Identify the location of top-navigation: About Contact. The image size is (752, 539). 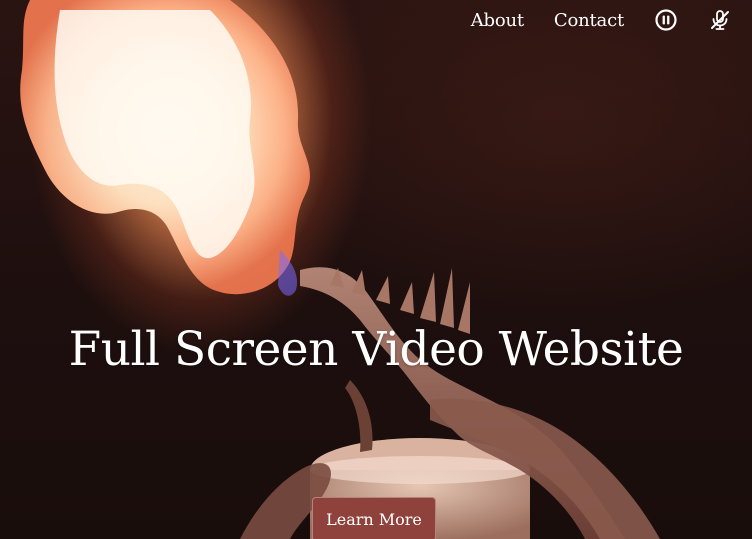
(596, 20).